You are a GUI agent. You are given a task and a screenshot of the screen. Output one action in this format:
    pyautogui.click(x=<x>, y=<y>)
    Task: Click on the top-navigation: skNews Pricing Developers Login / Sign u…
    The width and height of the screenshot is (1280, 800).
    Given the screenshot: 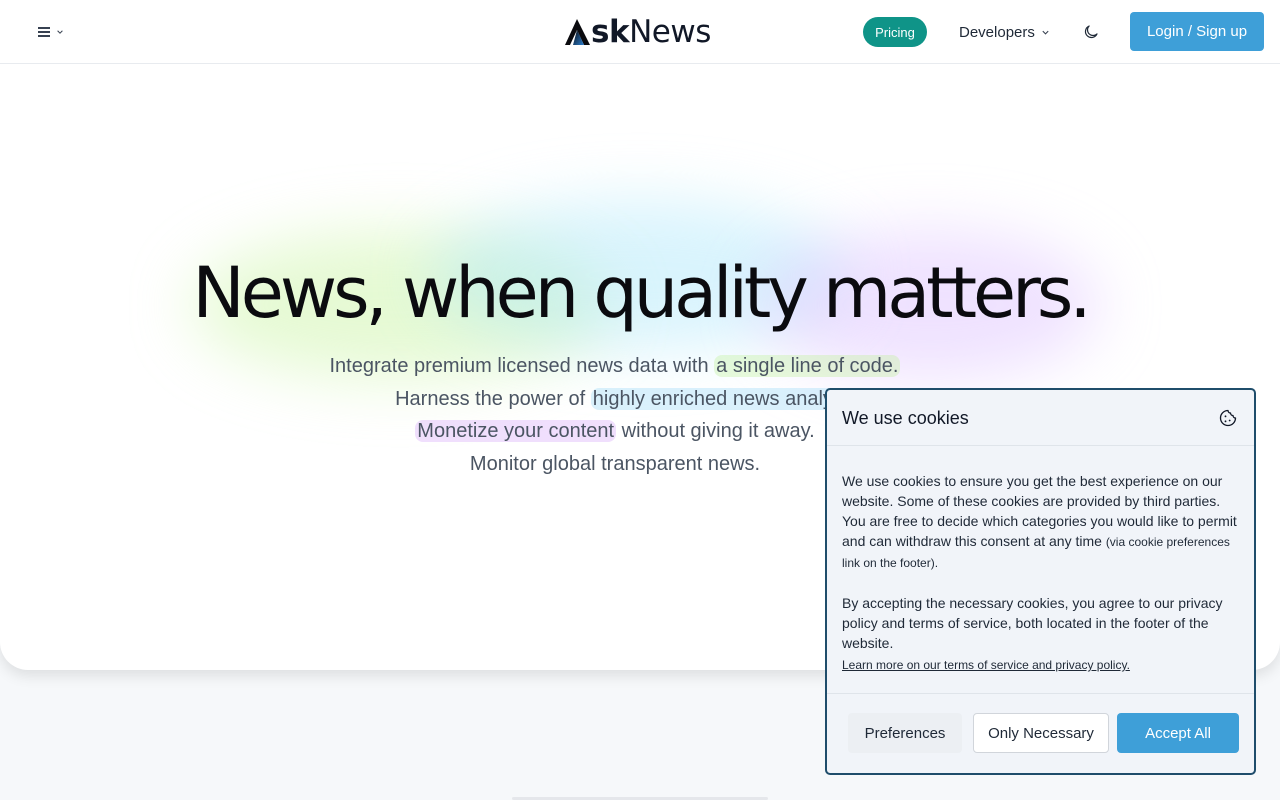 What is the action you would take?
    pyautogui.click(x=640, y=32)
    